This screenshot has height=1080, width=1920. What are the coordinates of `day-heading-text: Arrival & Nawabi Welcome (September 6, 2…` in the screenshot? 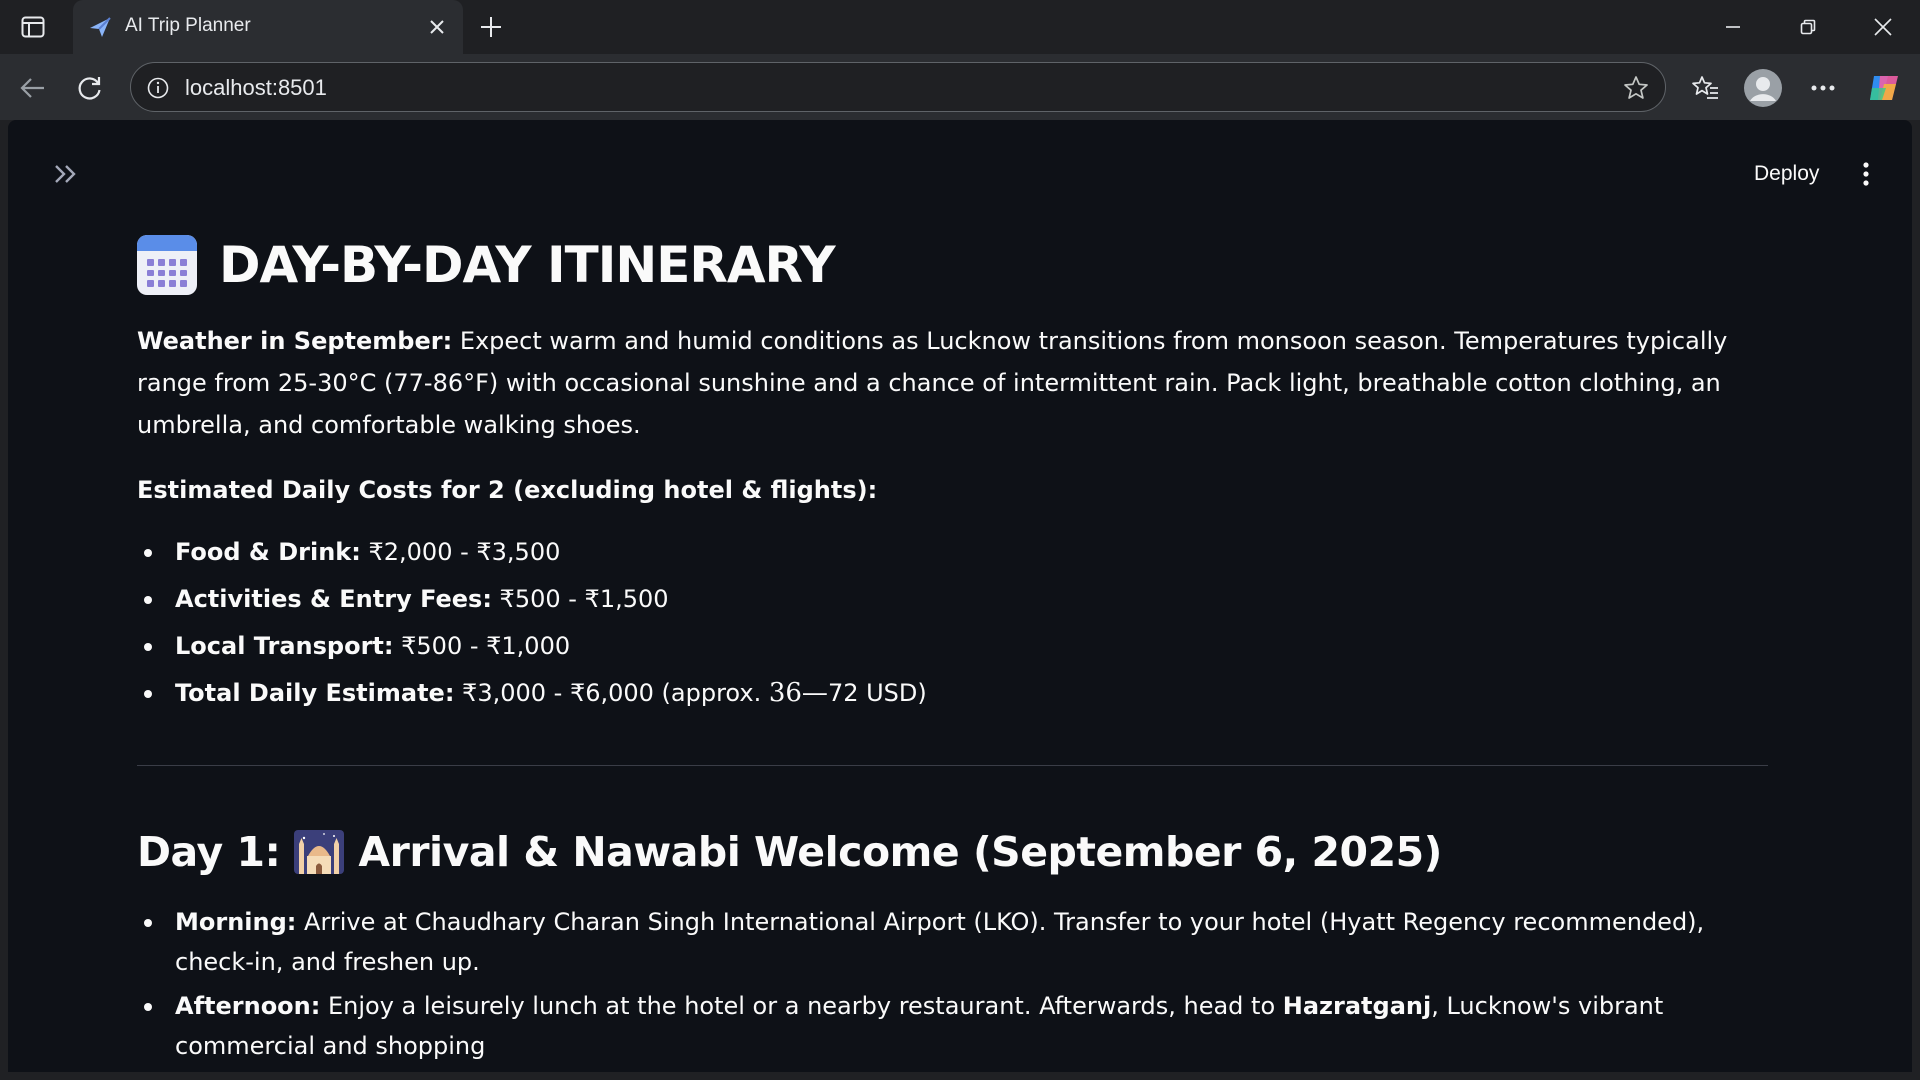 It's located at (900, 852).